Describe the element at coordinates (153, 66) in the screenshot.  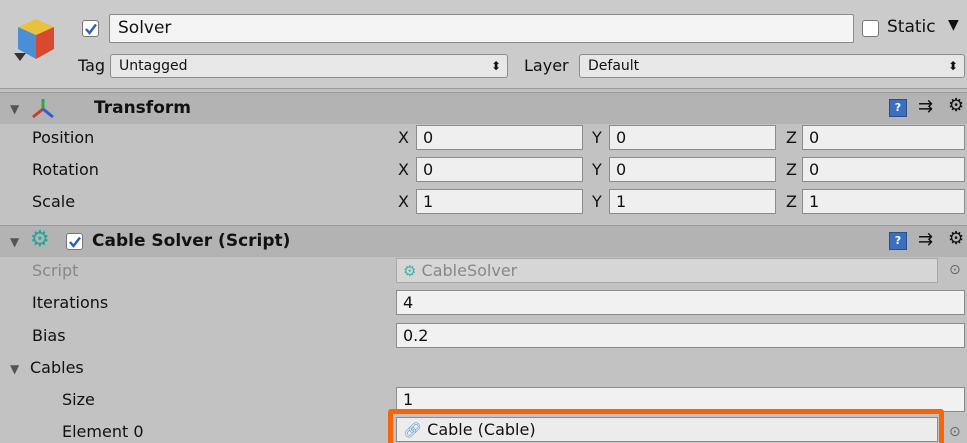
I see `tag-value: Untagged` at that location.